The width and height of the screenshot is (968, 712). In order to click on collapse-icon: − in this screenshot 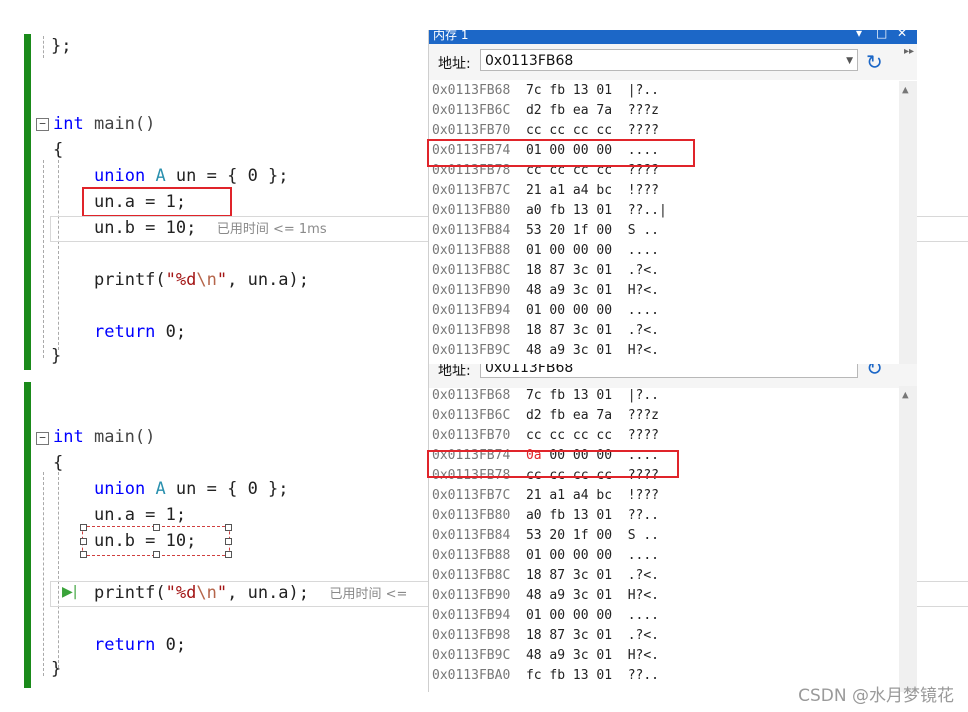, I will do `click(42, 124)`.